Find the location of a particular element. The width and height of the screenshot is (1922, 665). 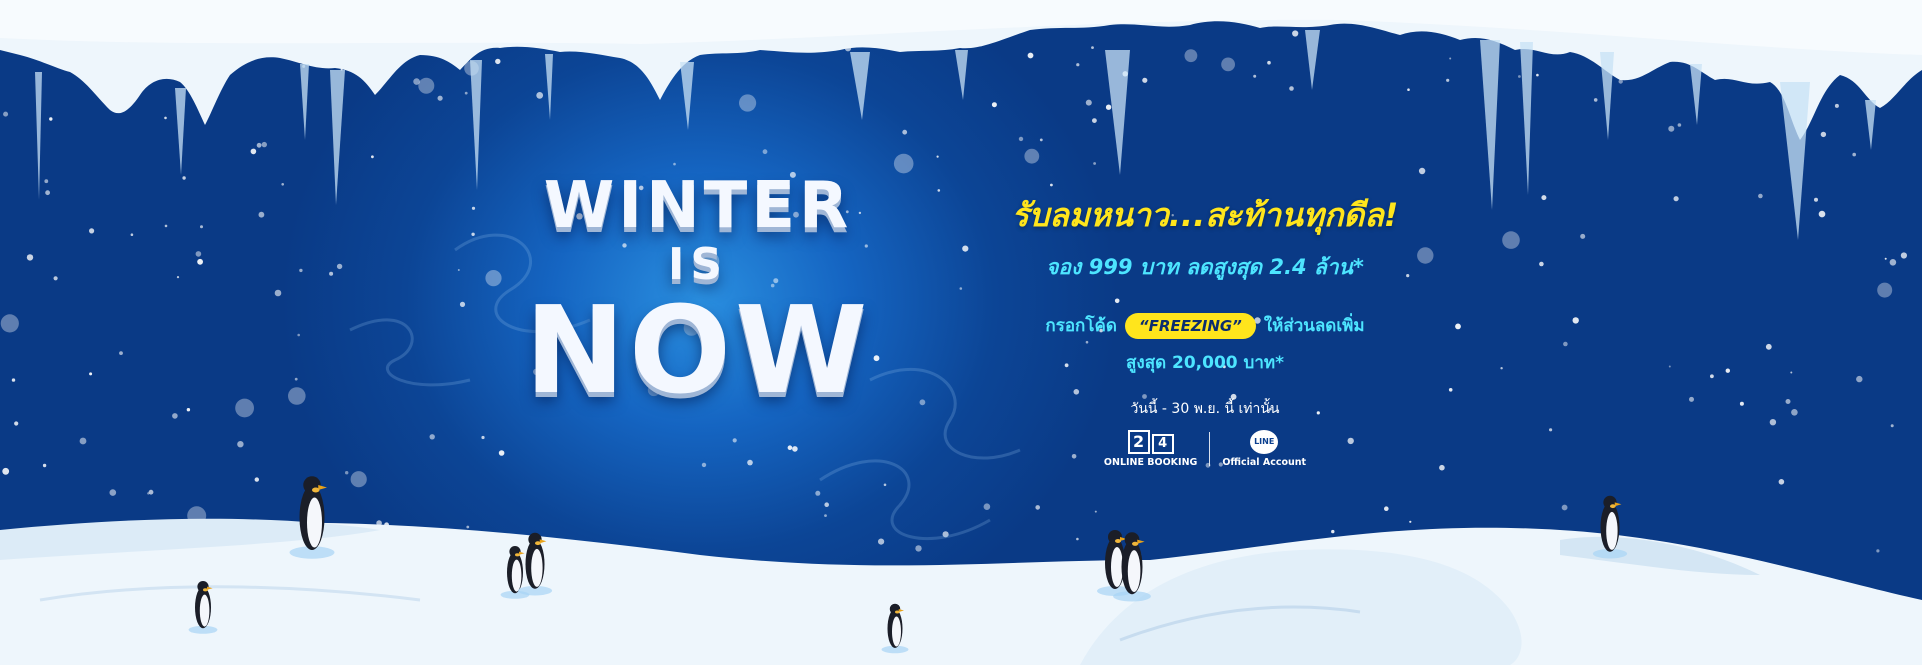

code-prefix: กรอกโค้ด is located at coordinates (1081, 326).